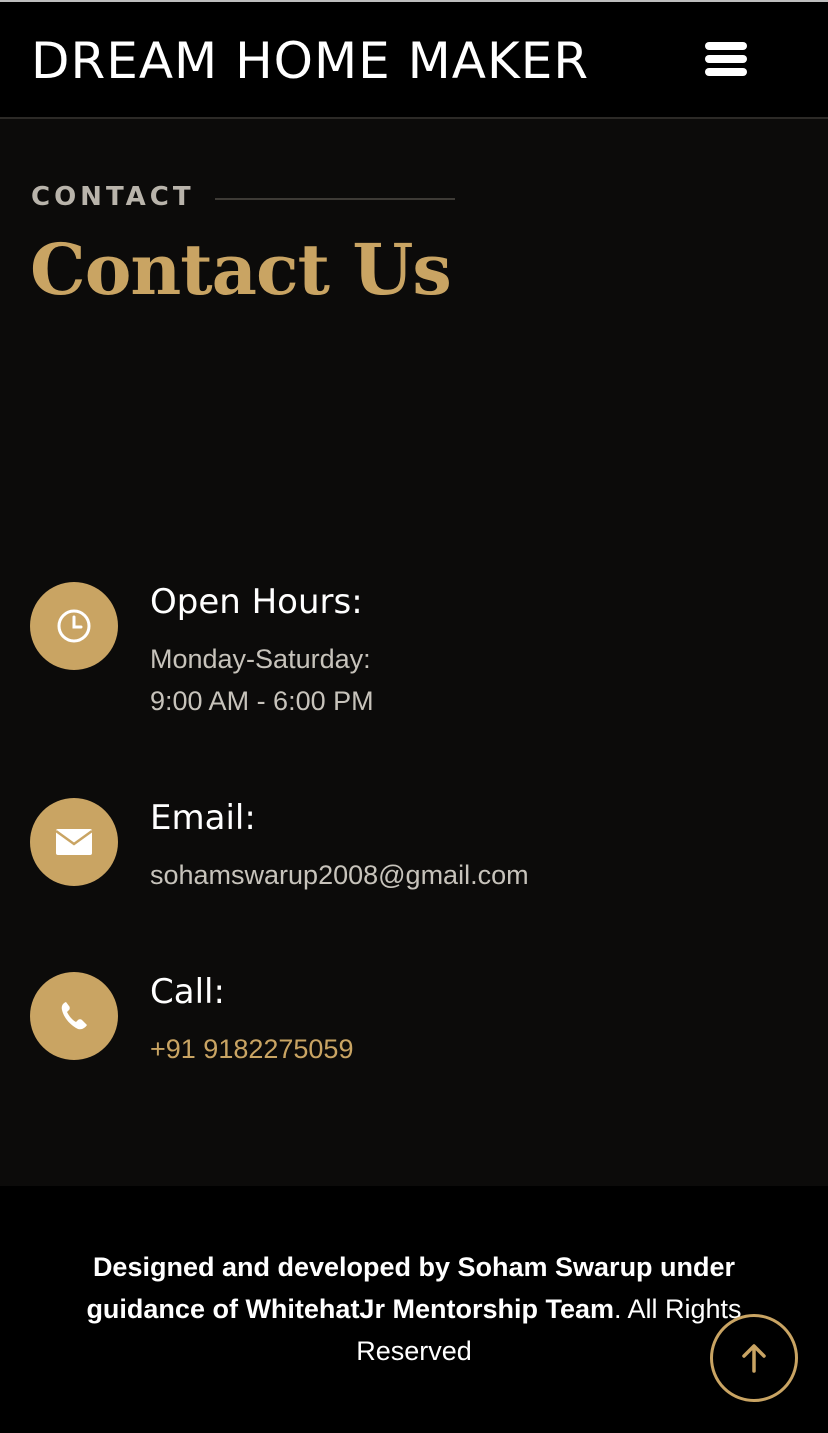 This screenshot has height=1433, width=828. Describe the element at coordinates (726, 60) in the screenshot. I see `hamburger-menu-icon` at that location.